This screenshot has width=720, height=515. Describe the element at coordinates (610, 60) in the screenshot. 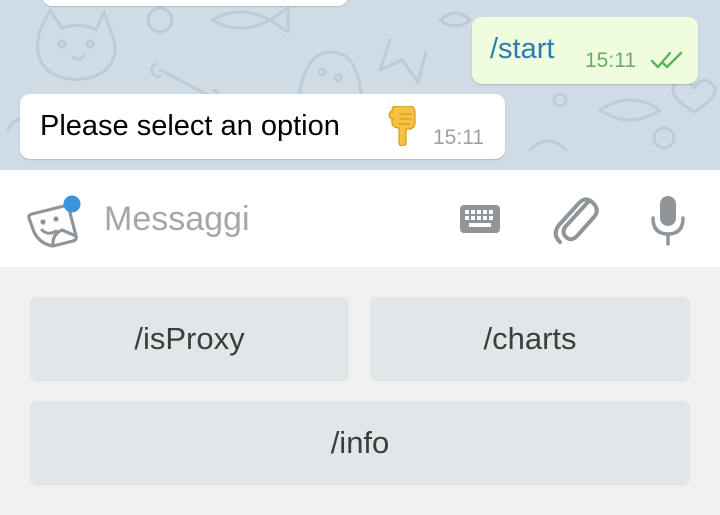

I see `outgoing-message-time: 15:11` at that location.